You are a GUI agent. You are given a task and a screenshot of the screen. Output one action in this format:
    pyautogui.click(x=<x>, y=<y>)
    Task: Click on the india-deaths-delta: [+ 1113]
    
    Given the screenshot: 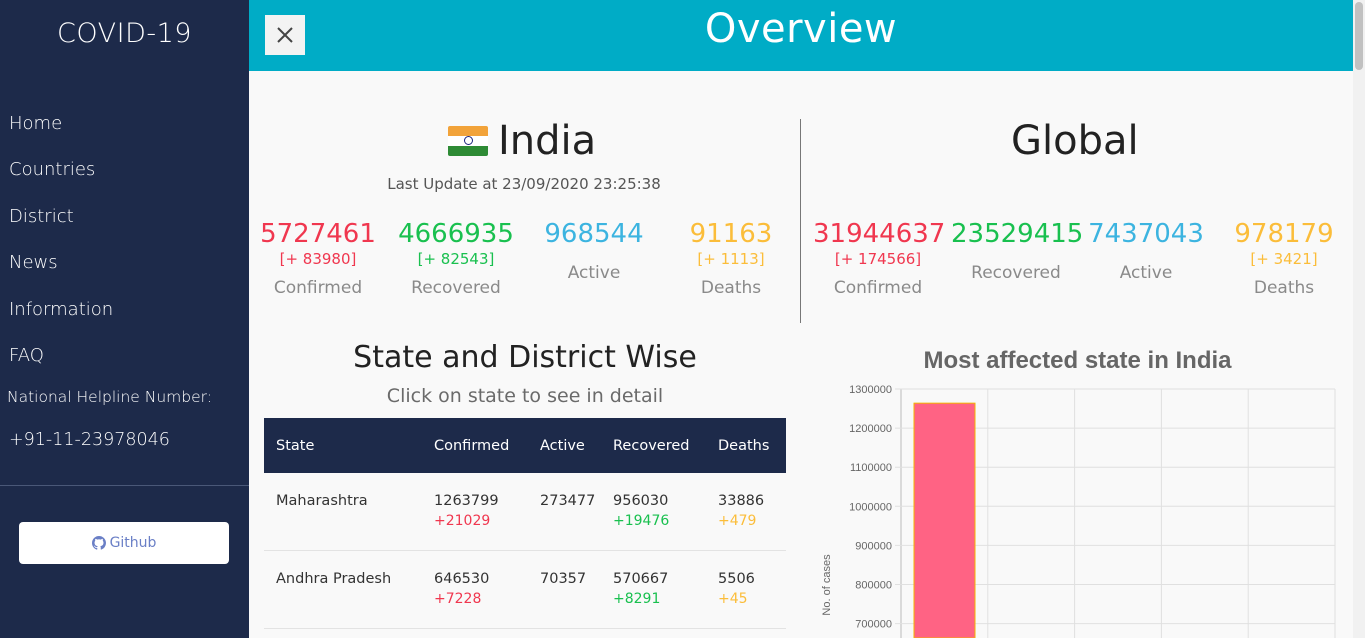 What is the action you would take?
    pyautogui.click(x=731, y=259)
    